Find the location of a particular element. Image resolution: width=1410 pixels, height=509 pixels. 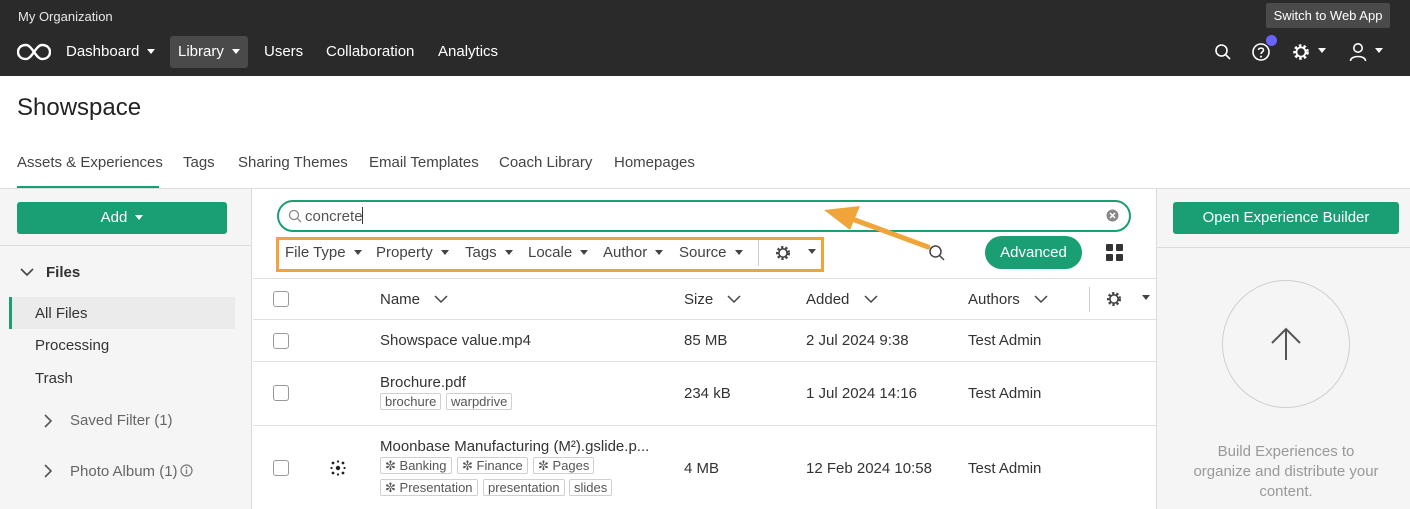

open-experience-builder-button: Open Experience Builder is located at coordinates (1286, 218).